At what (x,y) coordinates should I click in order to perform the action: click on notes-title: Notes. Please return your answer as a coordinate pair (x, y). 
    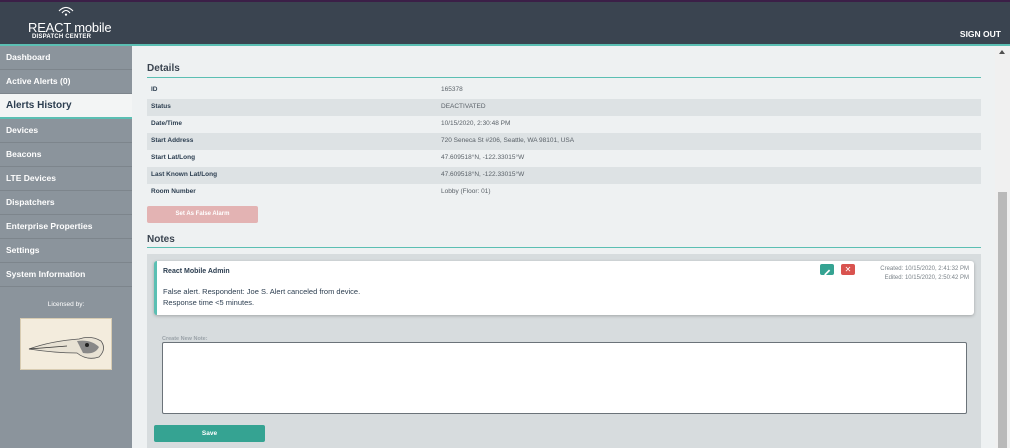
    Looking at the image, I should click on (161, 239).